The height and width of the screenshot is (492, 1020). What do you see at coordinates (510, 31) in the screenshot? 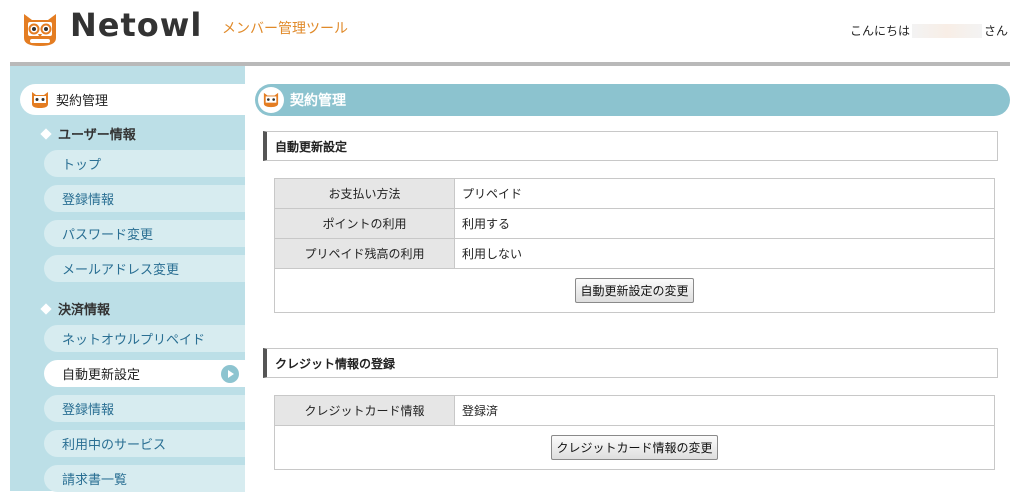
I see `header: Netowl メンバー管理ツール こんにちは さん` at bounding box center [510, 31].